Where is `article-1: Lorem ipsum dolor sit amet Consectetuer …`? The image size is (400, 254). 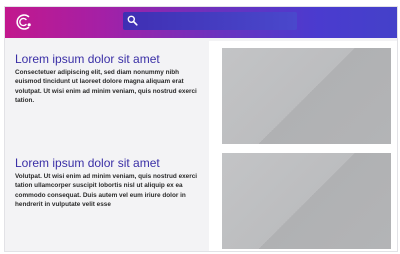 article-1: Lorem ipsum dolor sit amet Consectetuer … is located at coordinates (107, 78).